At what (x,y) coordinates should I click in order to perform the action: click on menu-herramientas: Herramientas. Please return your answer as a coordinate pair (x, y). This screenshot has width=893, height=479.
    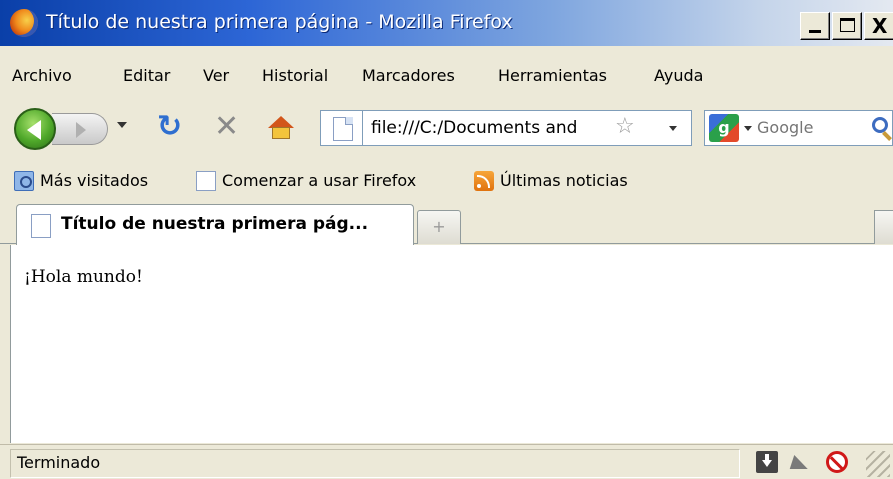
    Looking at the image, I should click on (552, 75).